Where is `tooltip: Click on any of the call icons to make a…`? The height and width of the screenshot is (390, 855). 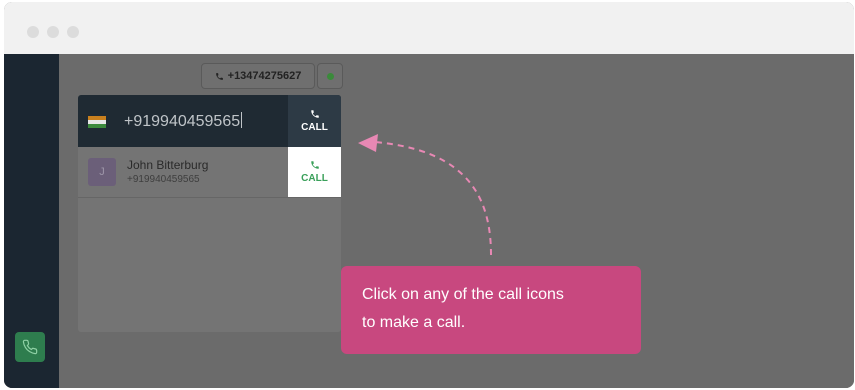 tooltip: Click on any of the call icons to make a… is located at coordinates (491, 310).